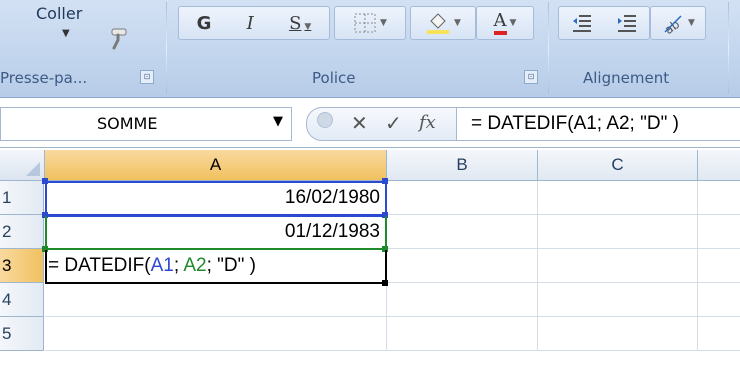  What do you see at coordinates (22, 300) in the screenshot?
I see `row-header-4: 4` at bounding box center [22, 300].